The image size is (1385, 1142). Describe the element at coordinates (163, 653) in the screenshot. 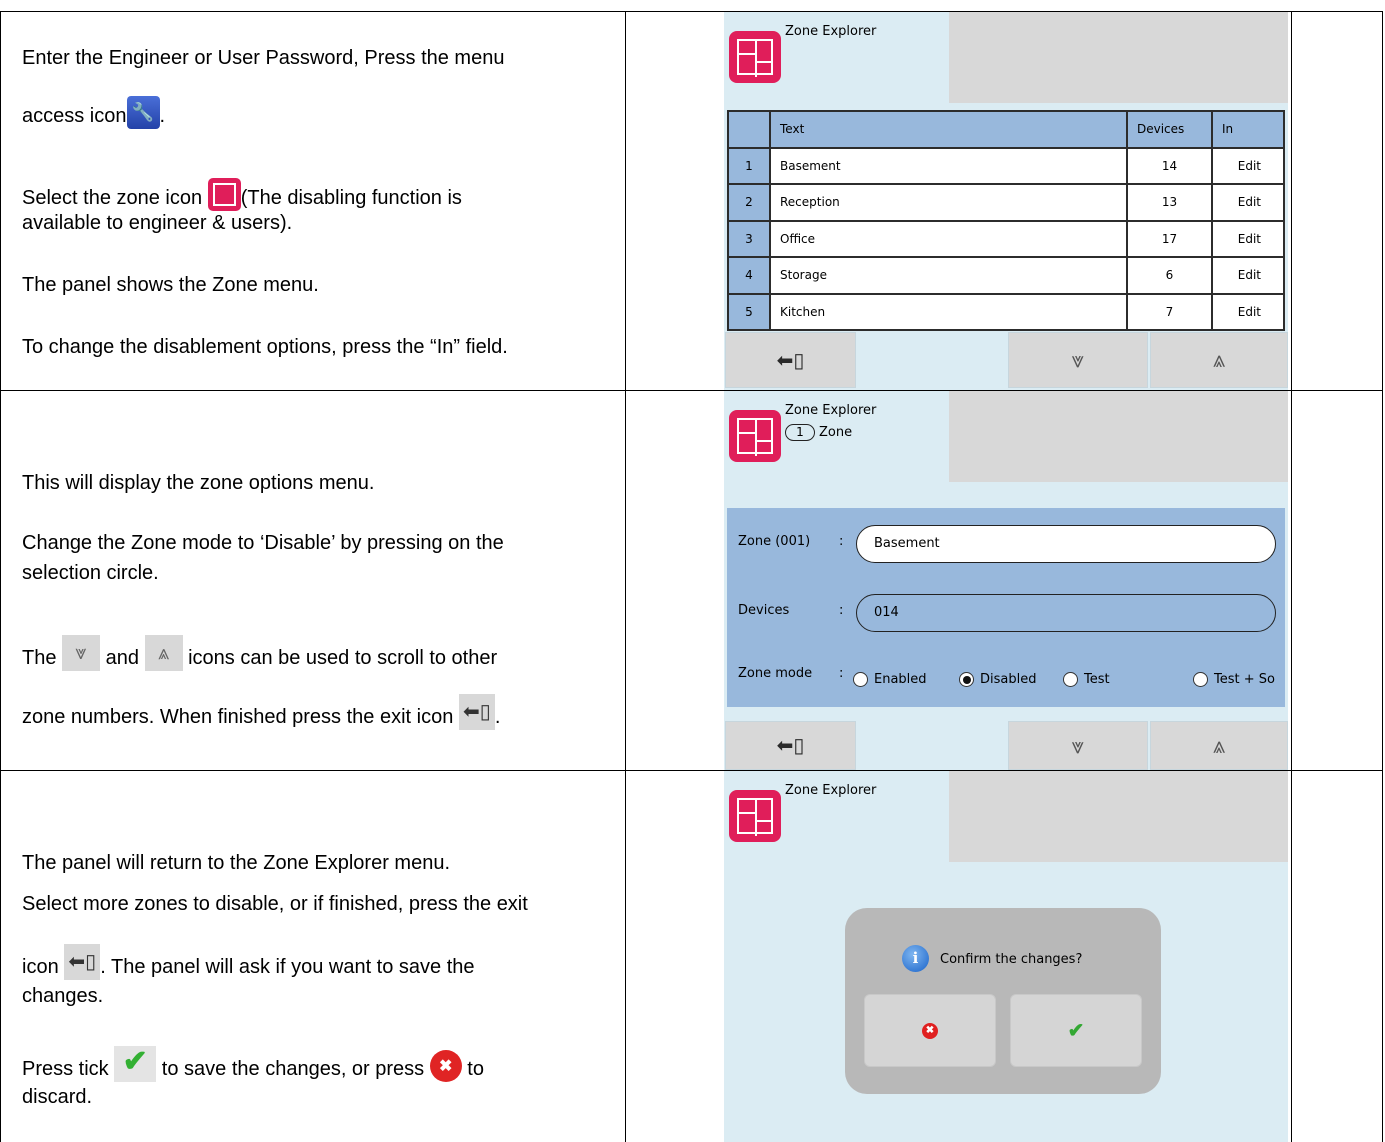

I see `scroll-up-icon: ⩓` at that location.